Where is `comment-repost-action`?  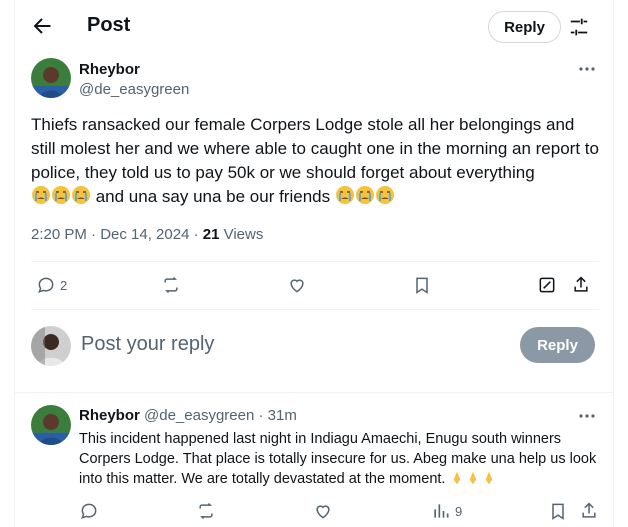 comment-repost-action is located at coordinates (206, 511).